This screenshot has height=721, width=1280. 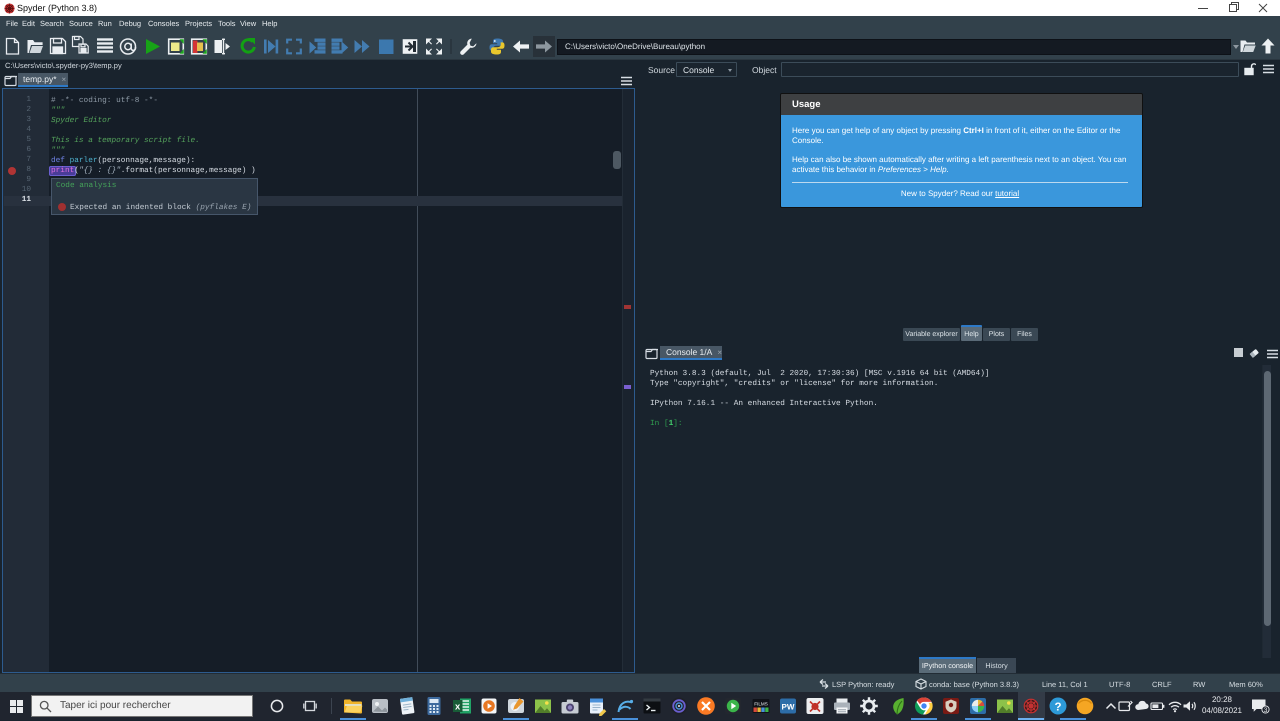 What do you see at coordinates (788, 707) in the screenshot?
I see `svg-text: PW` at bounding box center [788, 707].